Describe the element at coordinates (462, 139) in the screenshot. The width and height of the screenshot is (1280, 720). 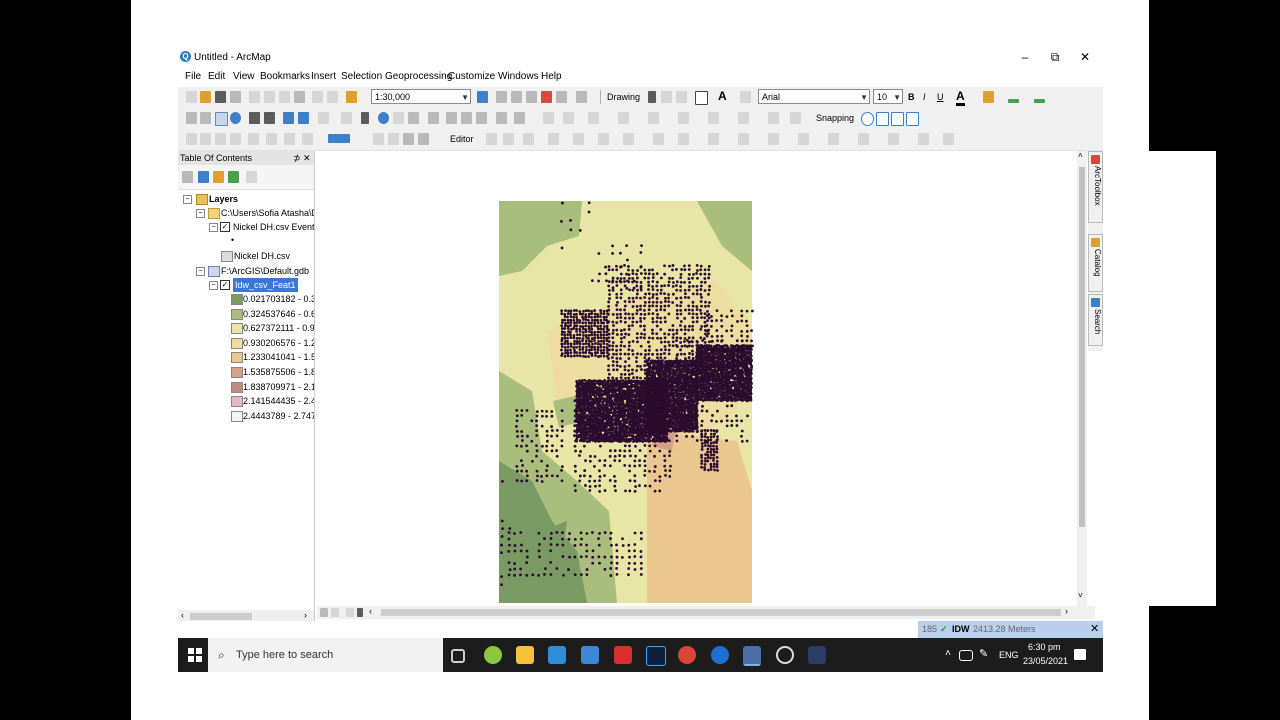
I see `editor-menu: Editor` at that location.